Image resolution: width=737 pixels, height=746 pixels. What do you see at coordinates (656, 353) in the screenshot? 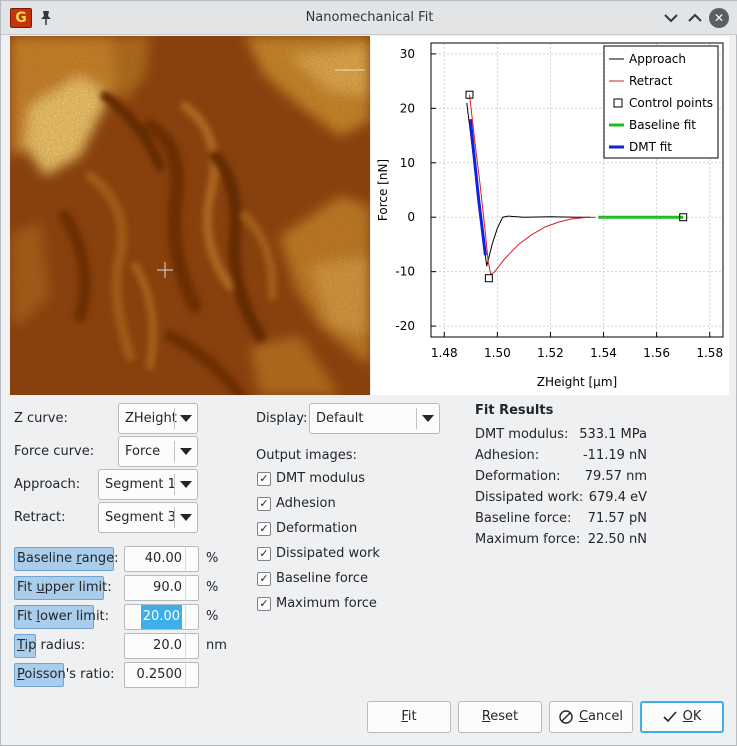
I see `x-tick-label: 1.56` at bounding box center [656, 353].